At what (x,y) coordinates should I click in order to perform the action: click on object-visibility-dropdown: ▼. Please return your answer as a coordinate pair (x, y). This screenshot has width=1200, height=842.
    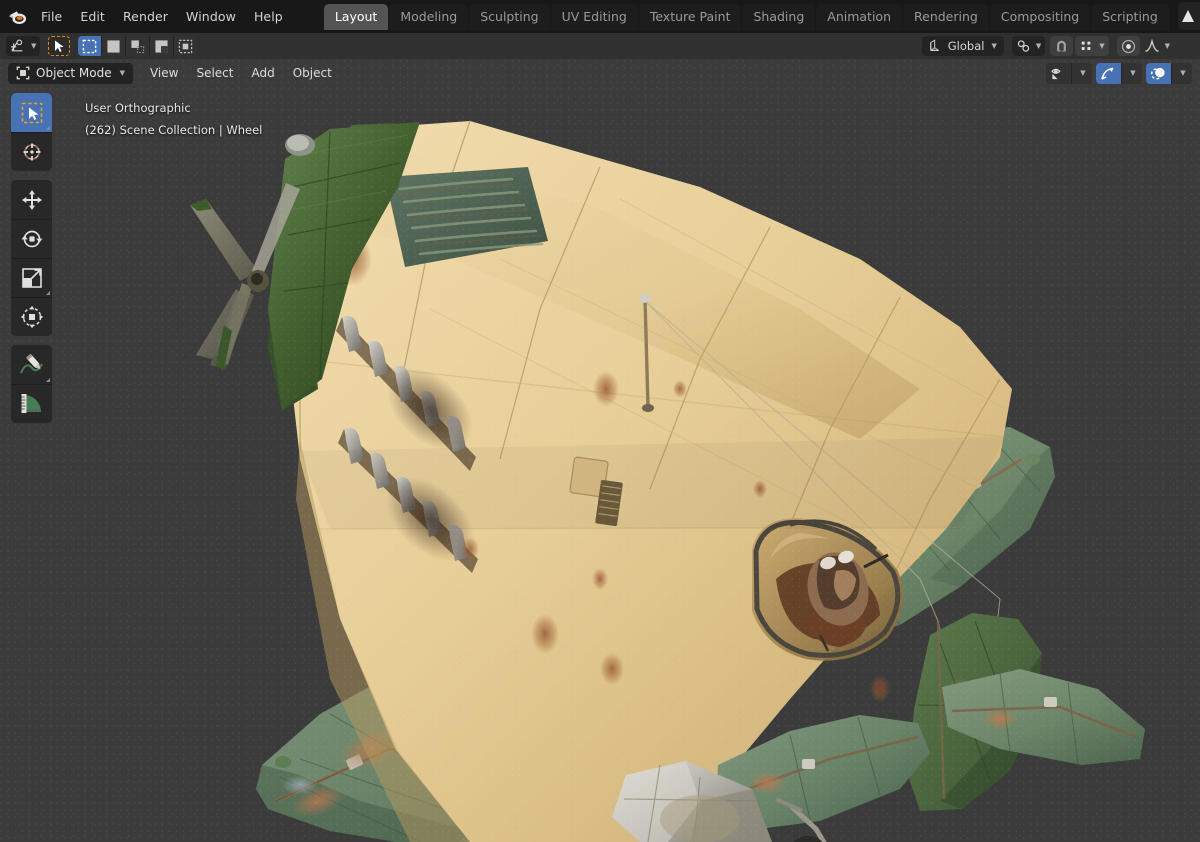
    Looking at the image, I should click on (1082, 73).